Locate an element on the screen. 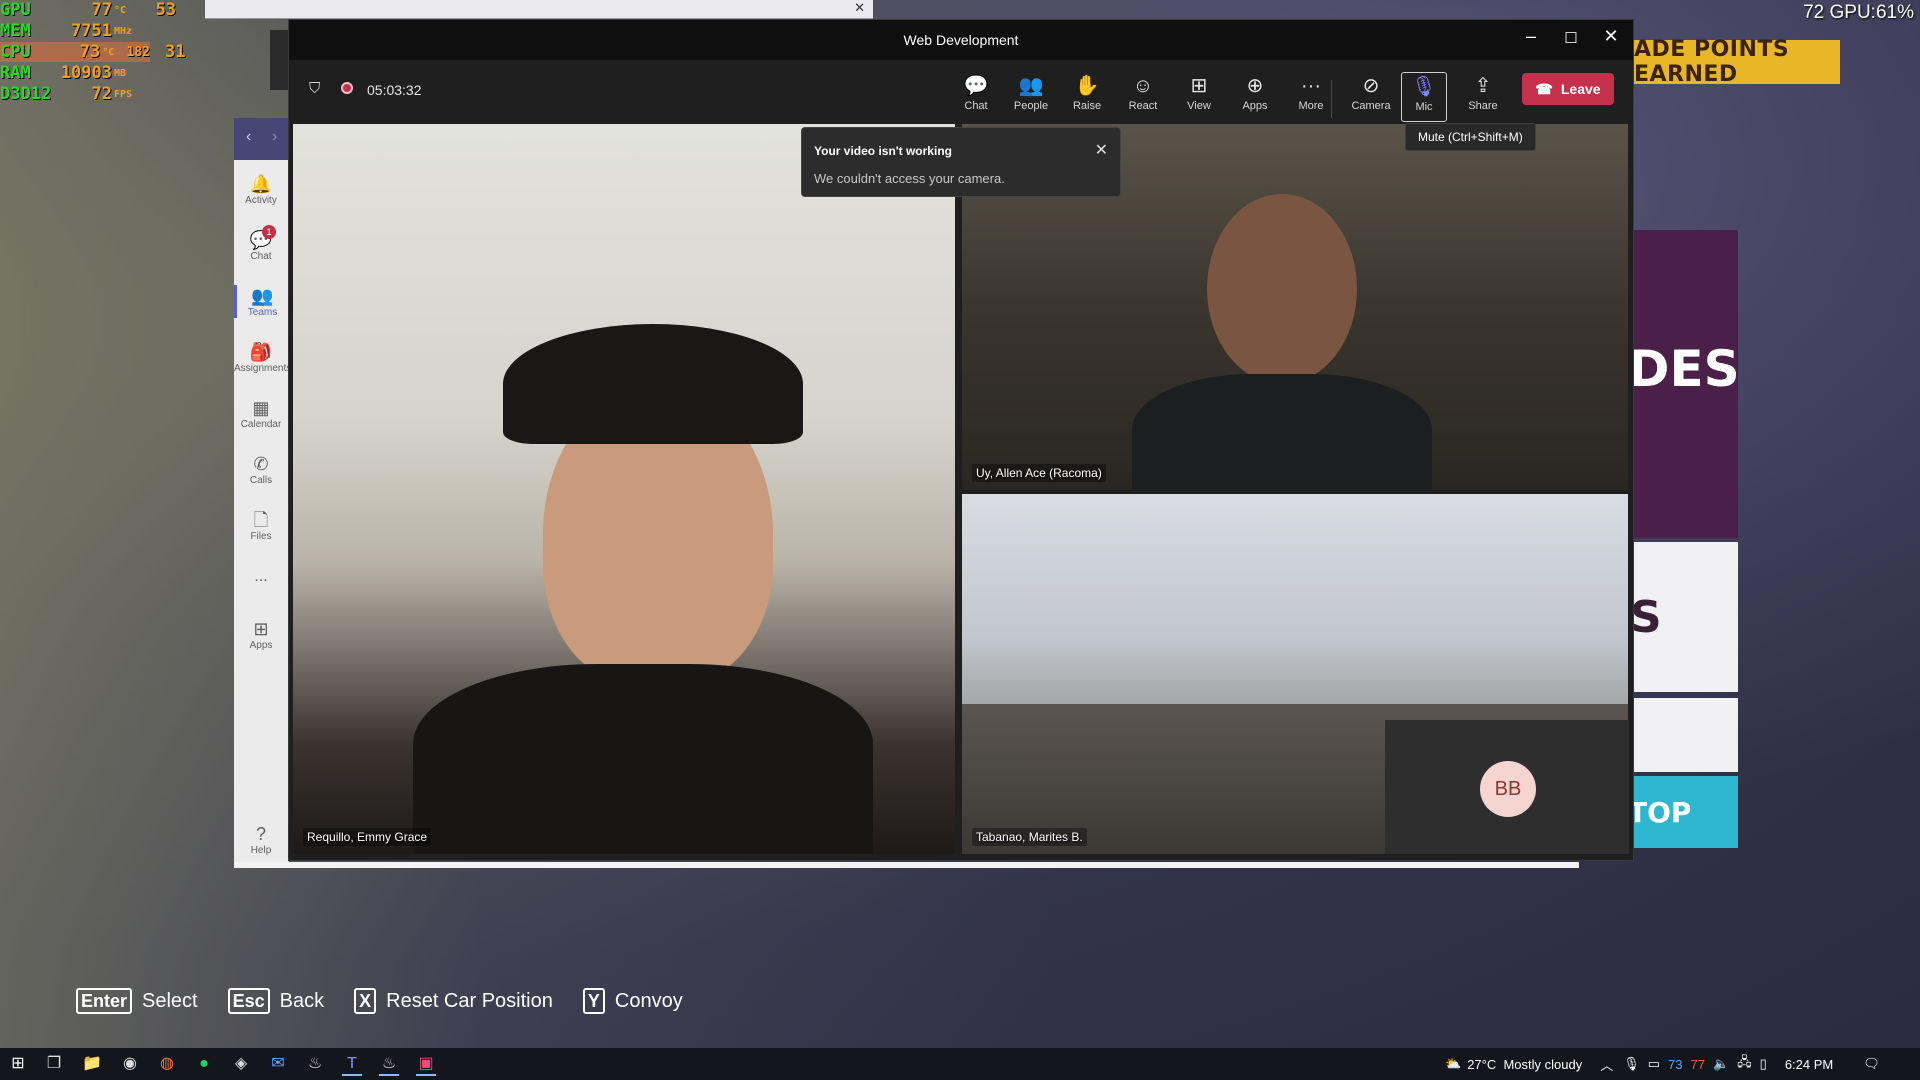  display-icon: ▭ is located at coordinates (1654, 1064).